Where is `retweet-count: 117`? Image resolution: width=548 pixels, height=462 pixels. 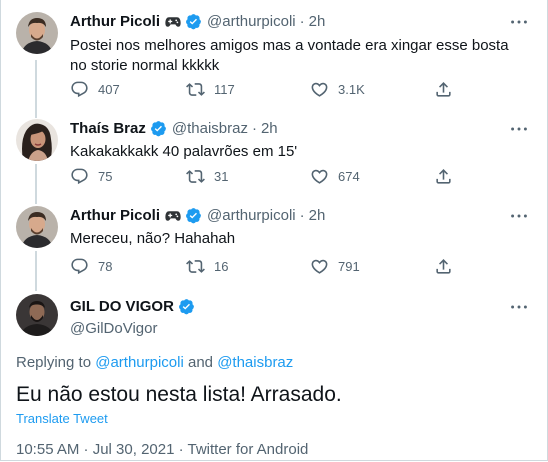 retweet-count: 117 is located at coordinates (224, 89).